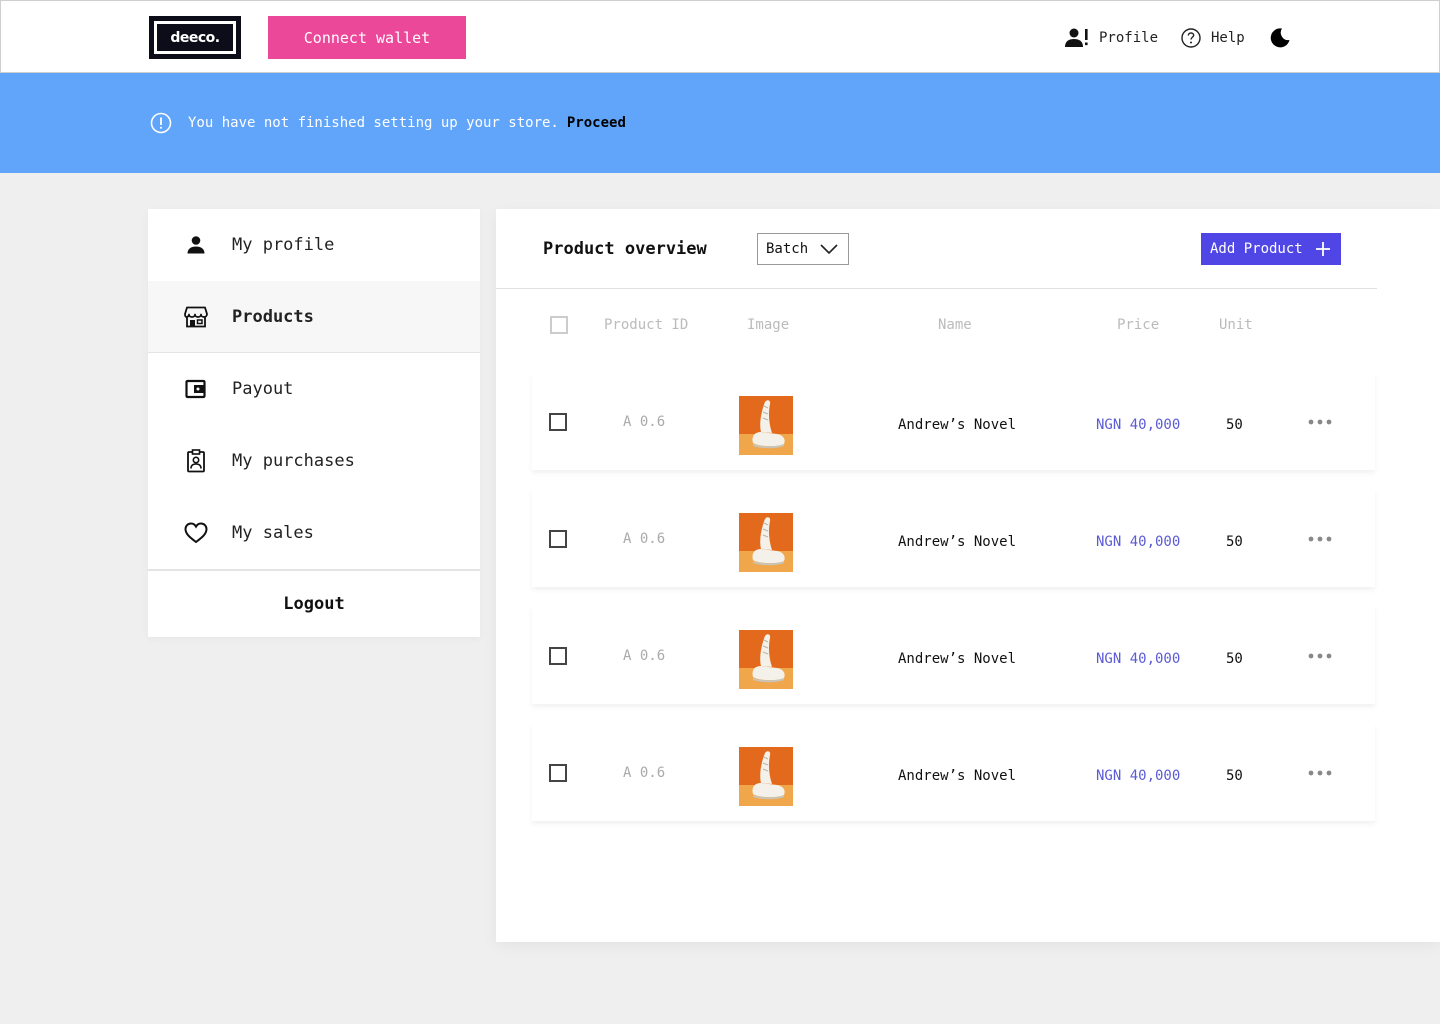 This screenshot has width=1440, height=1024. I want to click on sidebar-item-my-profile: My profile, so click(314, 245).